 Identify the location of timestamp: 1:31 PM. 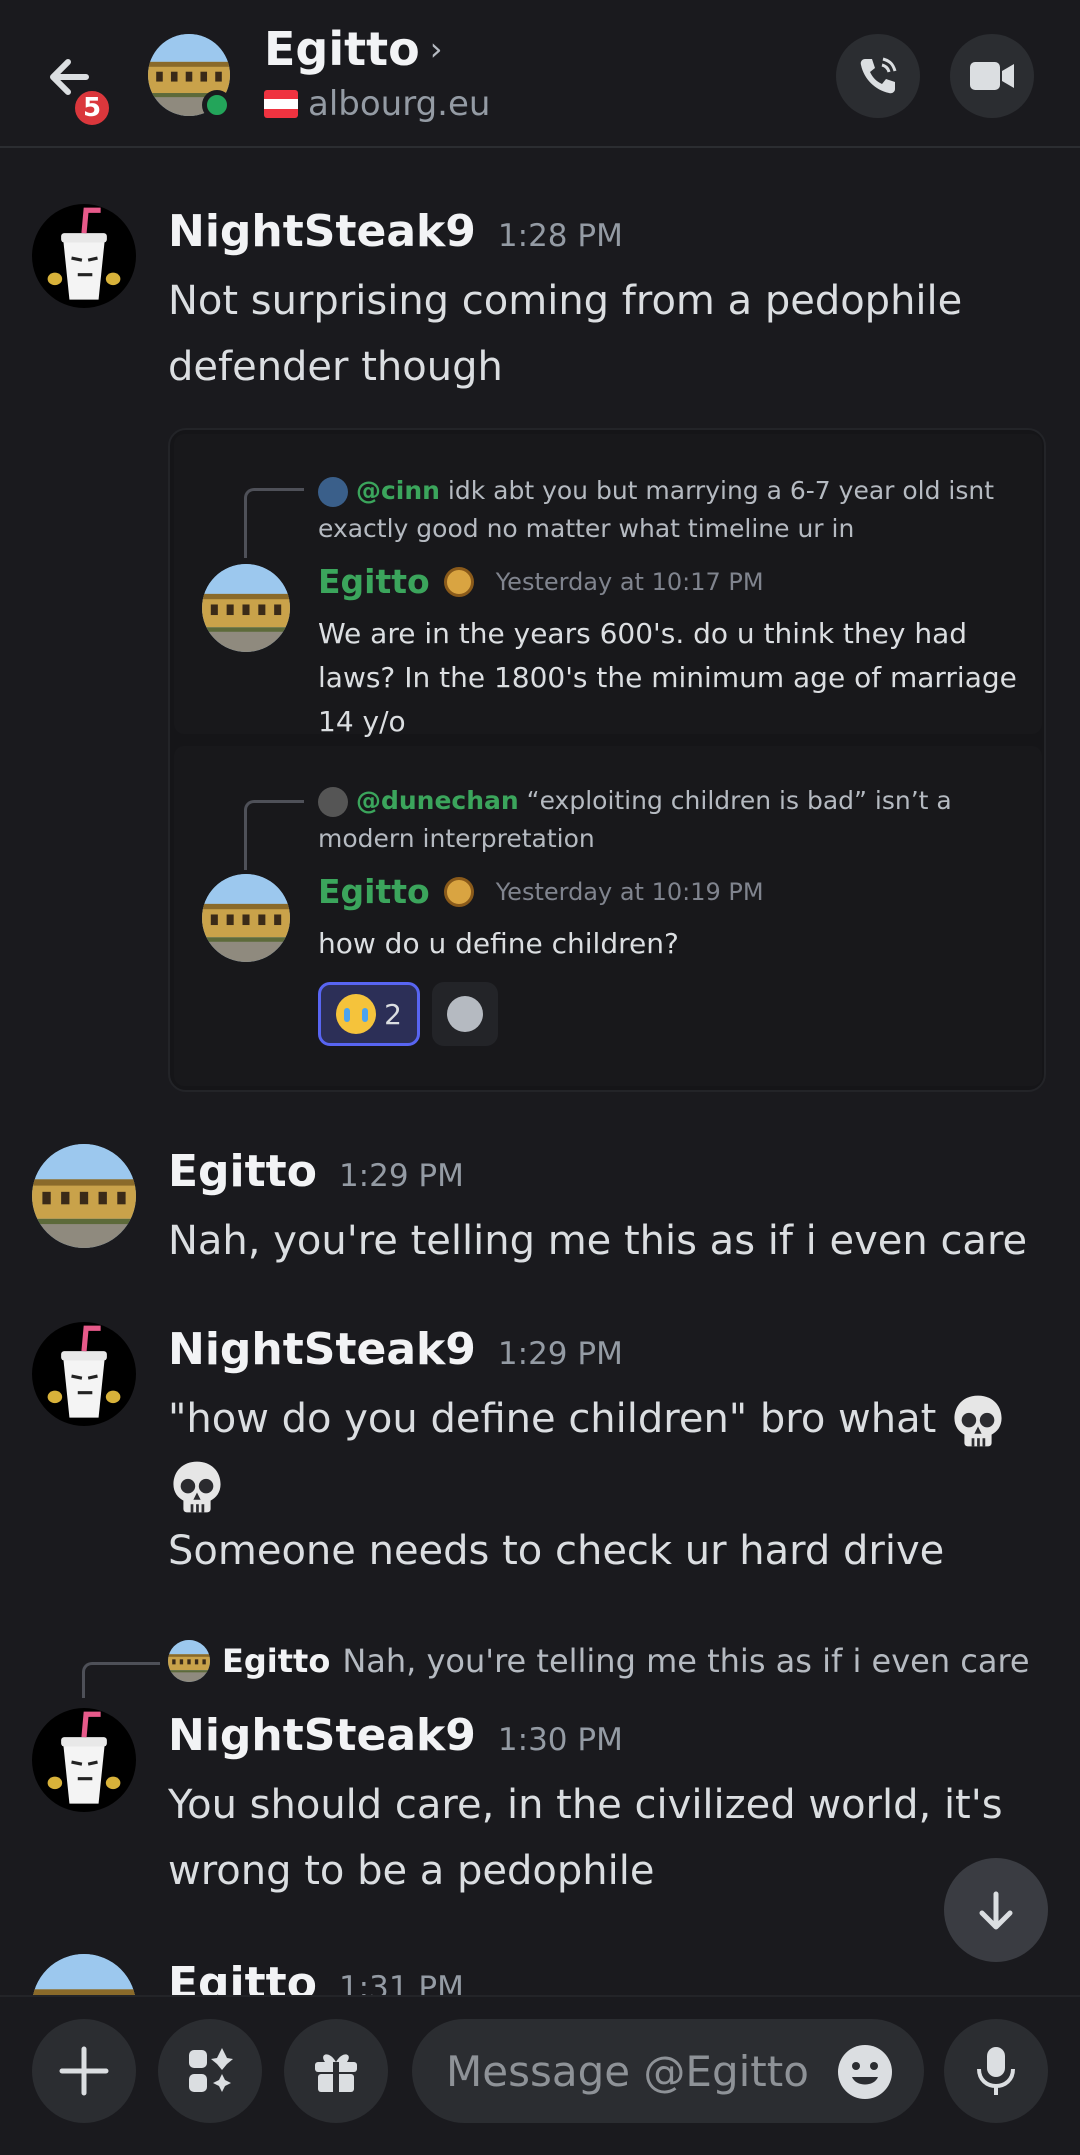
(401, 1982).